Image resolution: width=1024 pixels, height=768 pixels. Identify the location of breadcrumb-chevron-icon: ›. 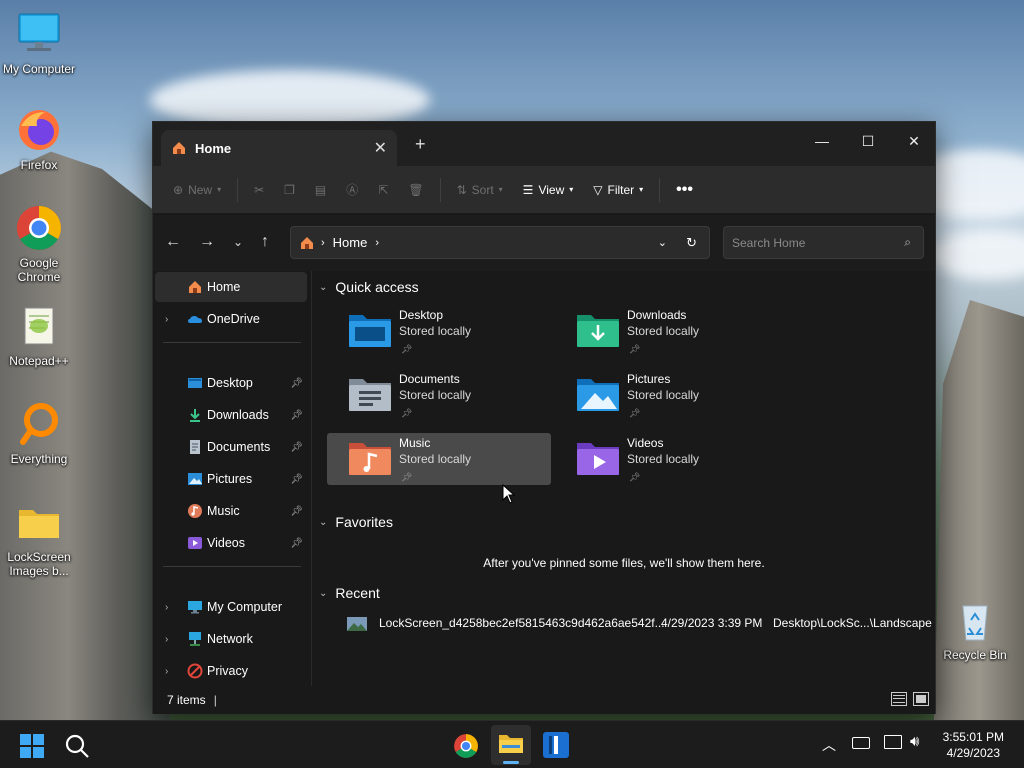
(323, 242).